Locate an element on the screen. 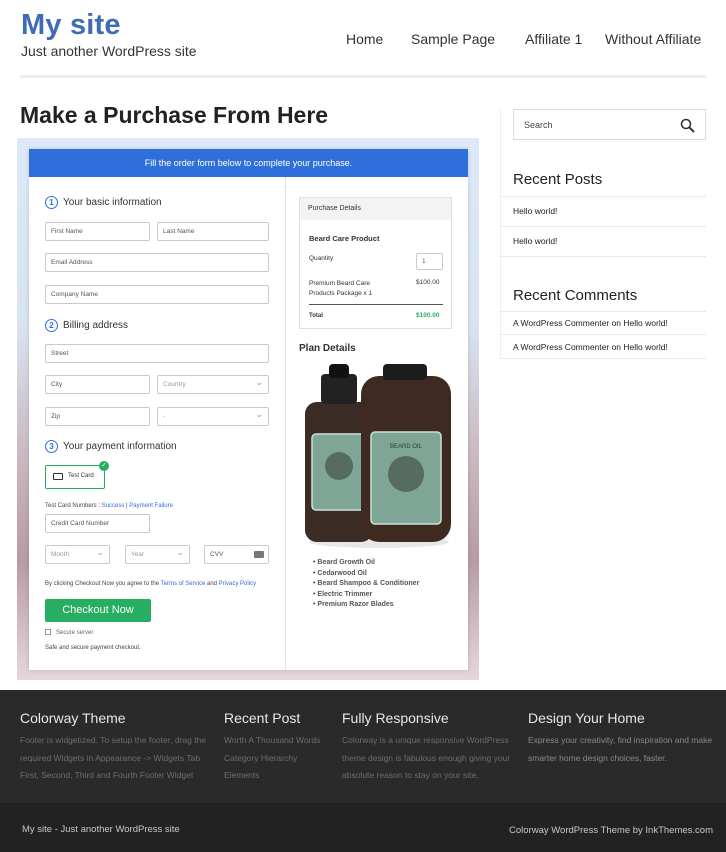 Image resolution: width=726 pixels, height=852 pixels. section-title: Your payment information is located at coordinates (120, 446).